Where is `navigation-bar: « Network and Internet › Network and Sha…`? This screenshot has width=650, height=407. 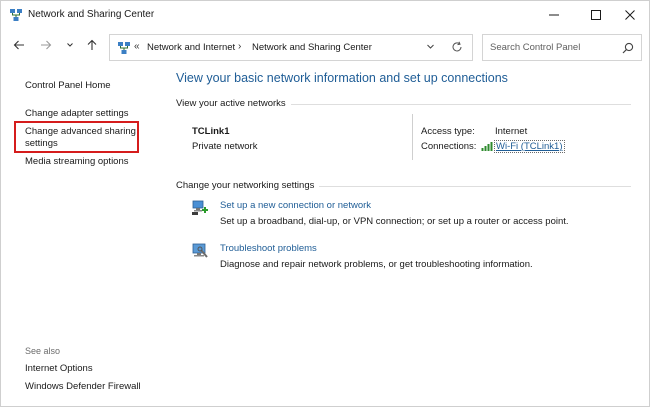 navigation-bar: « Network and Internet › Network and Sha… is located at coordinates (325, 47).